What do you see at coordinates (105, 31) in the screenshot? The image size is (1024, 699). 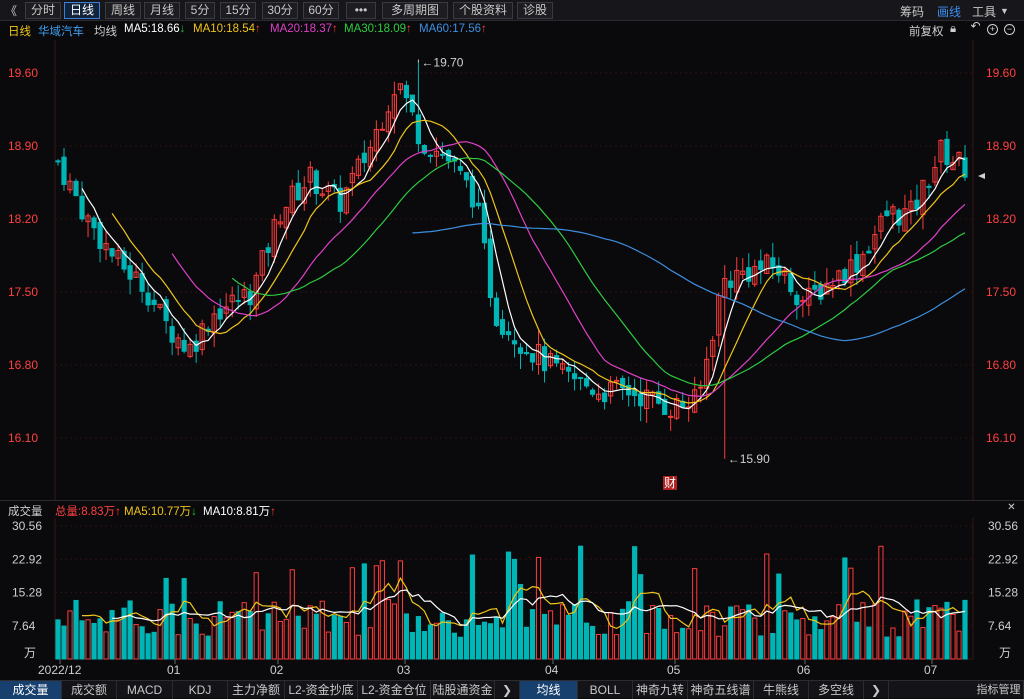 I see `ma-type-label: 均线` at bounding box center [105, 31].